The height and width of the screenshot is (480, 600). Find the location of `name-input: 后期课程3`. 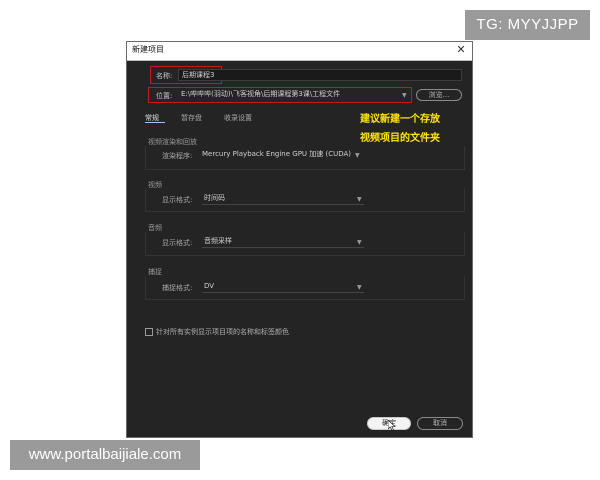

name-input: 后期课程3 is located at coordinates (320, 75).